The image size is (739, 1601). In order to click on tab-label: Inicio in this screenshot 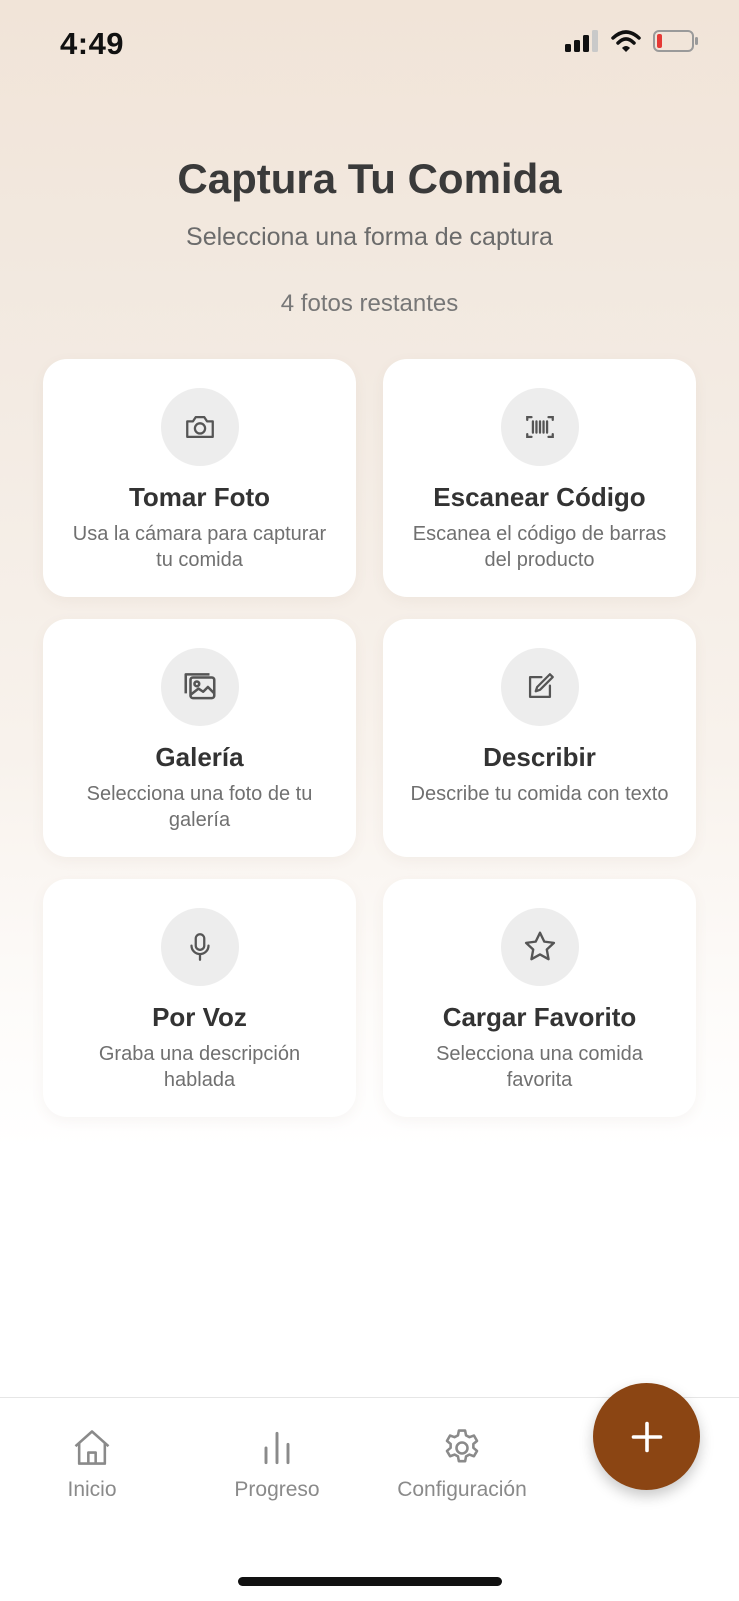, I will do `click(92, 1489)`.